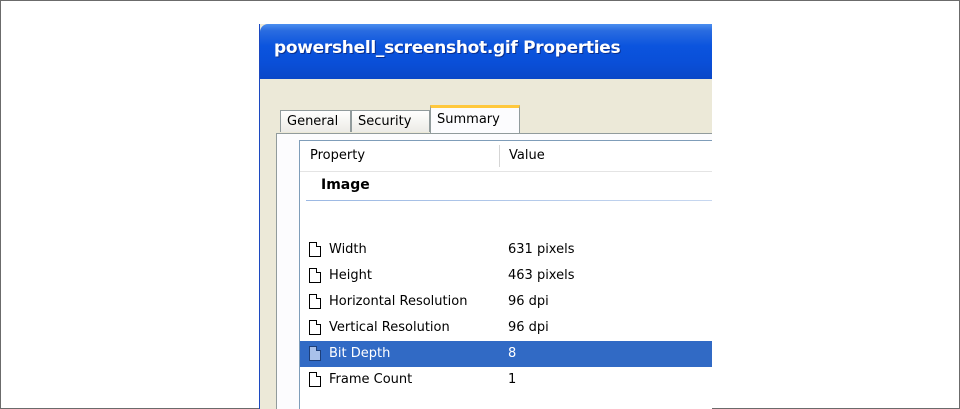  Describe the element at coordinates (345, 185) in the screenshot. I see `group-title-image: Image` at that location.